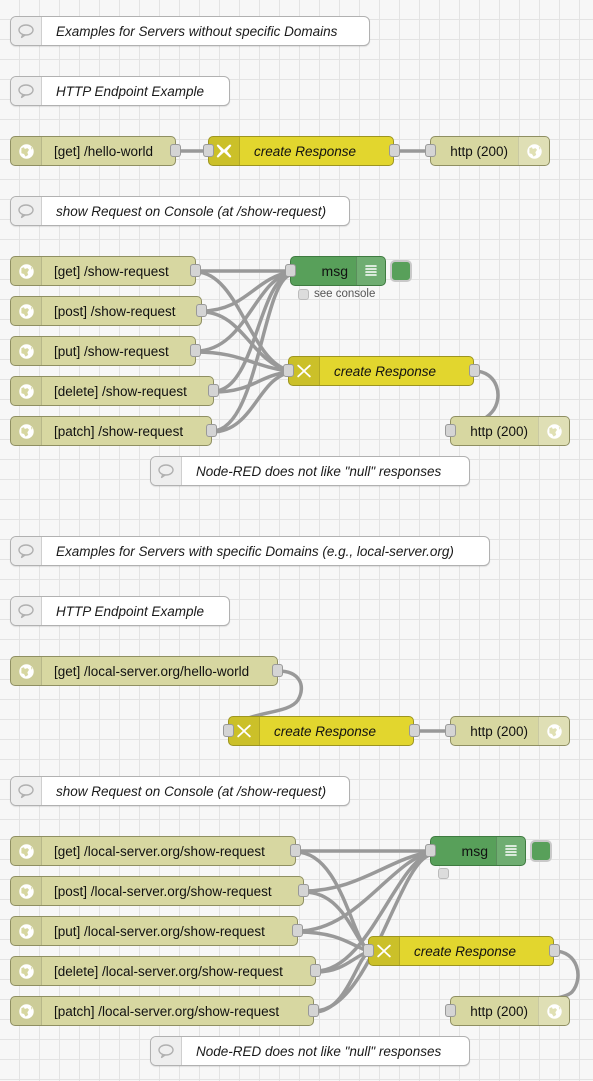 The image size is (593, 1081). Describe the element at coordinates (152, 671) in the screenshot. I see `http-in-label: [get] /local-server.org/hello-world` at that location.